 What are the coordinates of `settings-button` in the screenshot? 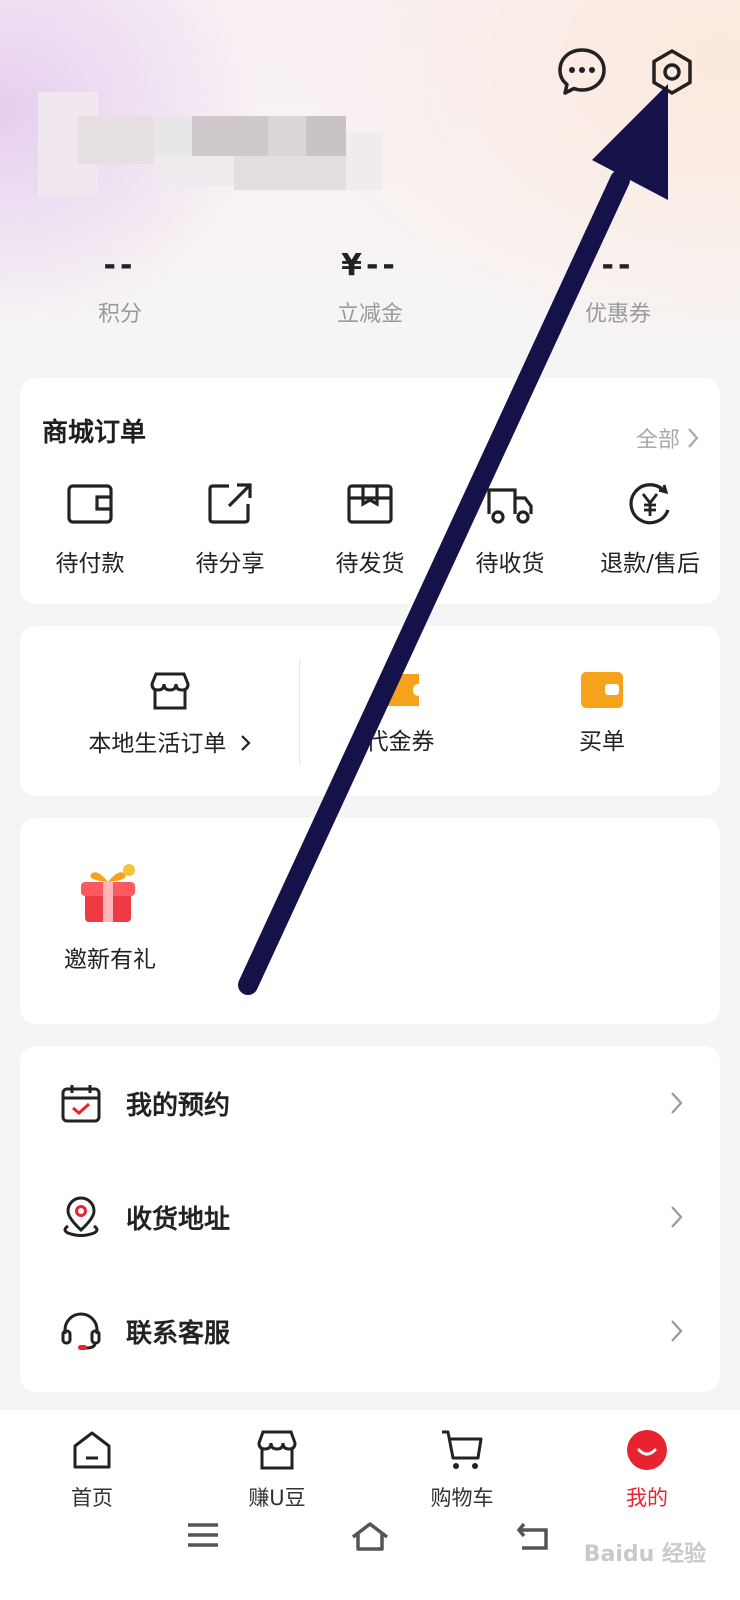 It's located at (672, 72).